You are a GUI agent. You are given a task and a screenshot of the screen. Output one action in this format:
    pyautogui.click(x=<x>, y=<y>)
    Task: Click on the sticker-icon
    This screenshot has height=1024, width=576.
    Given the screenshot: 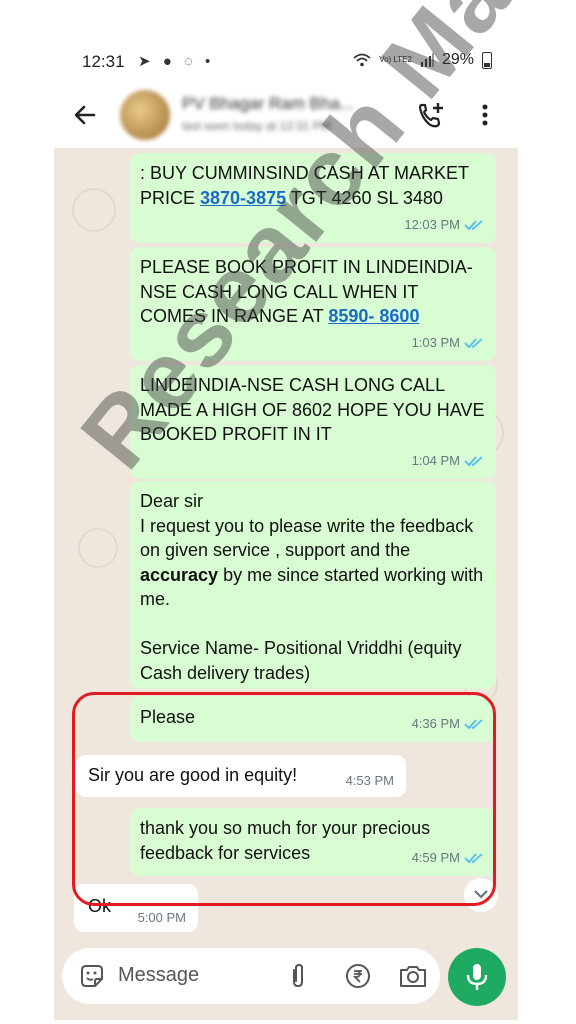 What is the action you would take?
    pyautogui.click(x=92, y=976)
    